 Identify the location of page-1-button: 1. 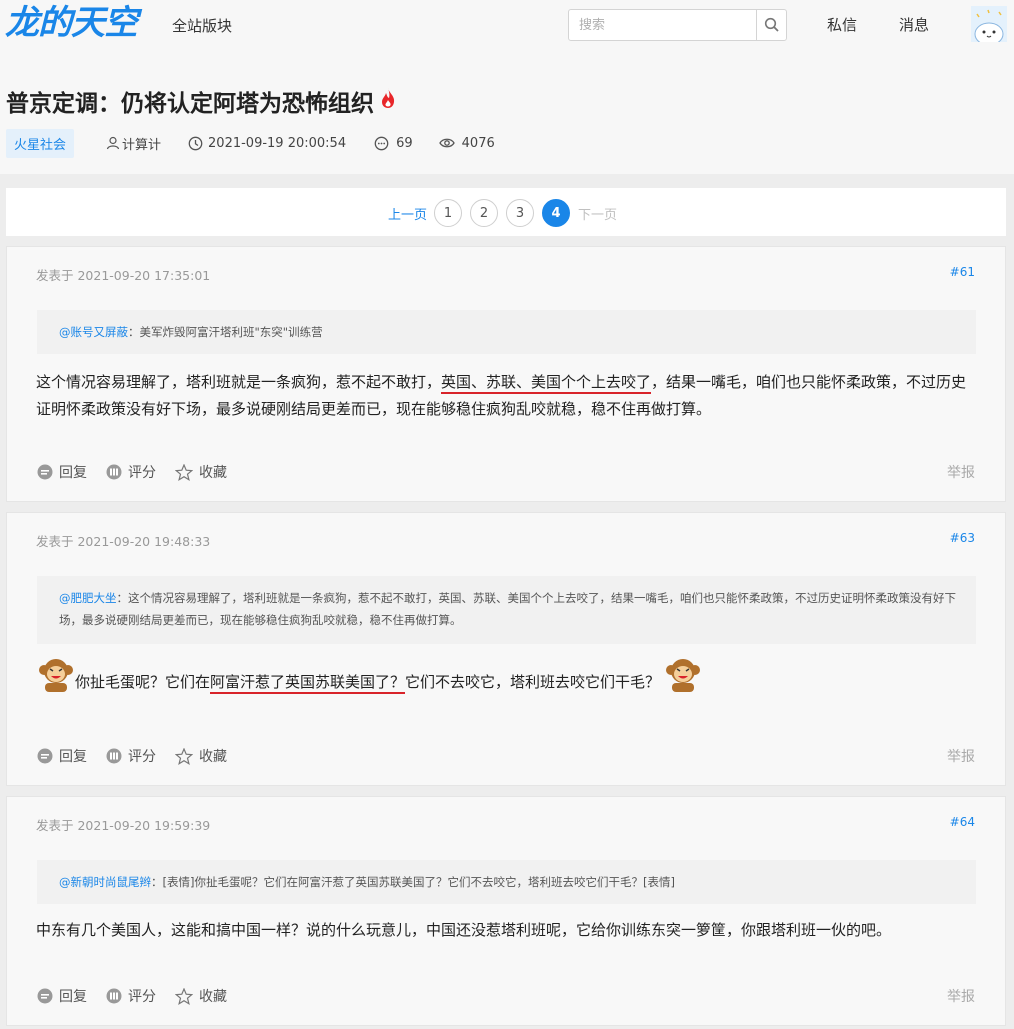
(448, 213).